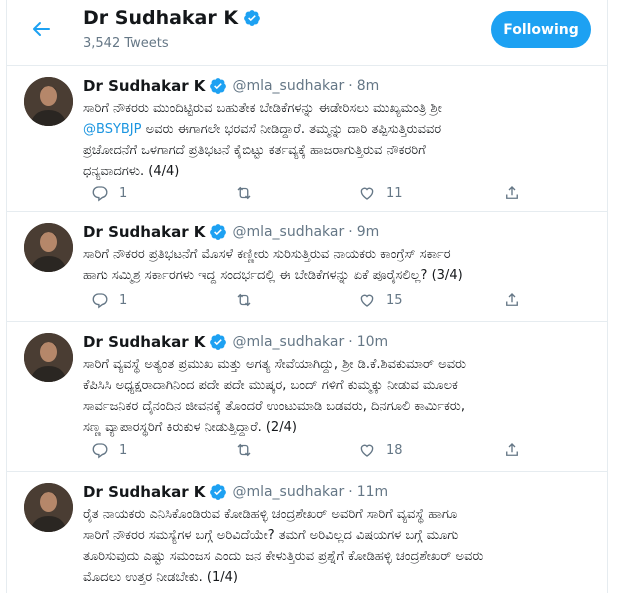 This screenshot has width=625, height=593. Describe the element at coordinates (380, 193) in the screenshot. I see `like-button: 11` at that location.